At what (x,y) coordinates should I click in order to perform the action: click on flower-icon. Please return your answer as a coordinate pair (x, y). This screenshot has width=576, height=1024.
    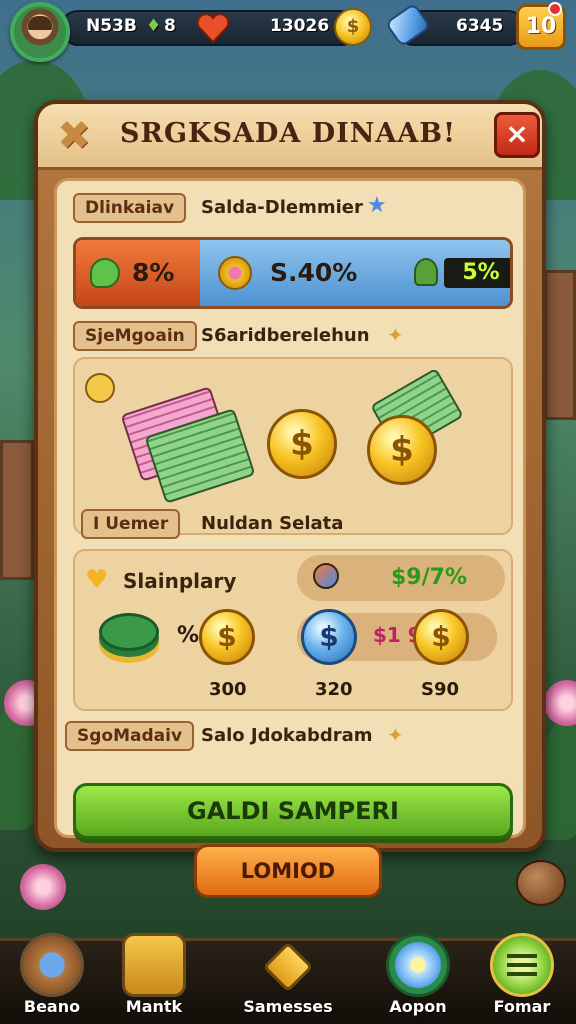
    Looking at the image, I should click on (418, 965).